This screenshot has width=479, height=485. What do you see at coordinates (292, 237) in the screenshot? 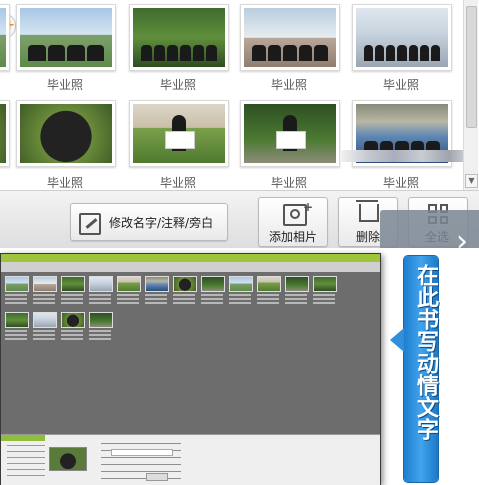
I see `add-photo-label: 添加相片` at bounding box center [292, 237].